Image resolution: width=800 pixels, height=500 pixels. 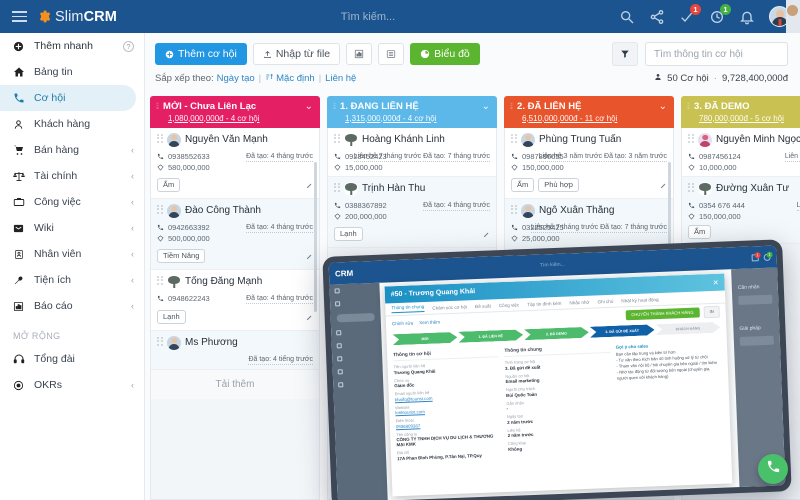 What do you see at coordinates (544, 303) in the screenshot?
I see `tab-tap-tin-dinh-kem: Tập tin đính kèm` at bounding box center [544, 303].